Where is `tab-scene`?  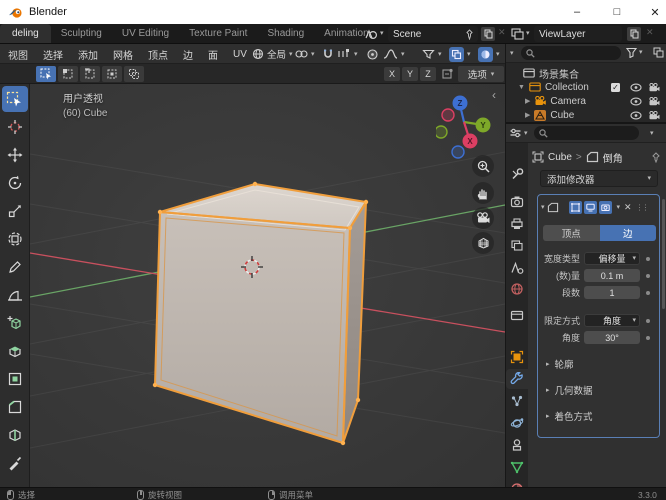
tab-scene is located at coordinates (517, 267).